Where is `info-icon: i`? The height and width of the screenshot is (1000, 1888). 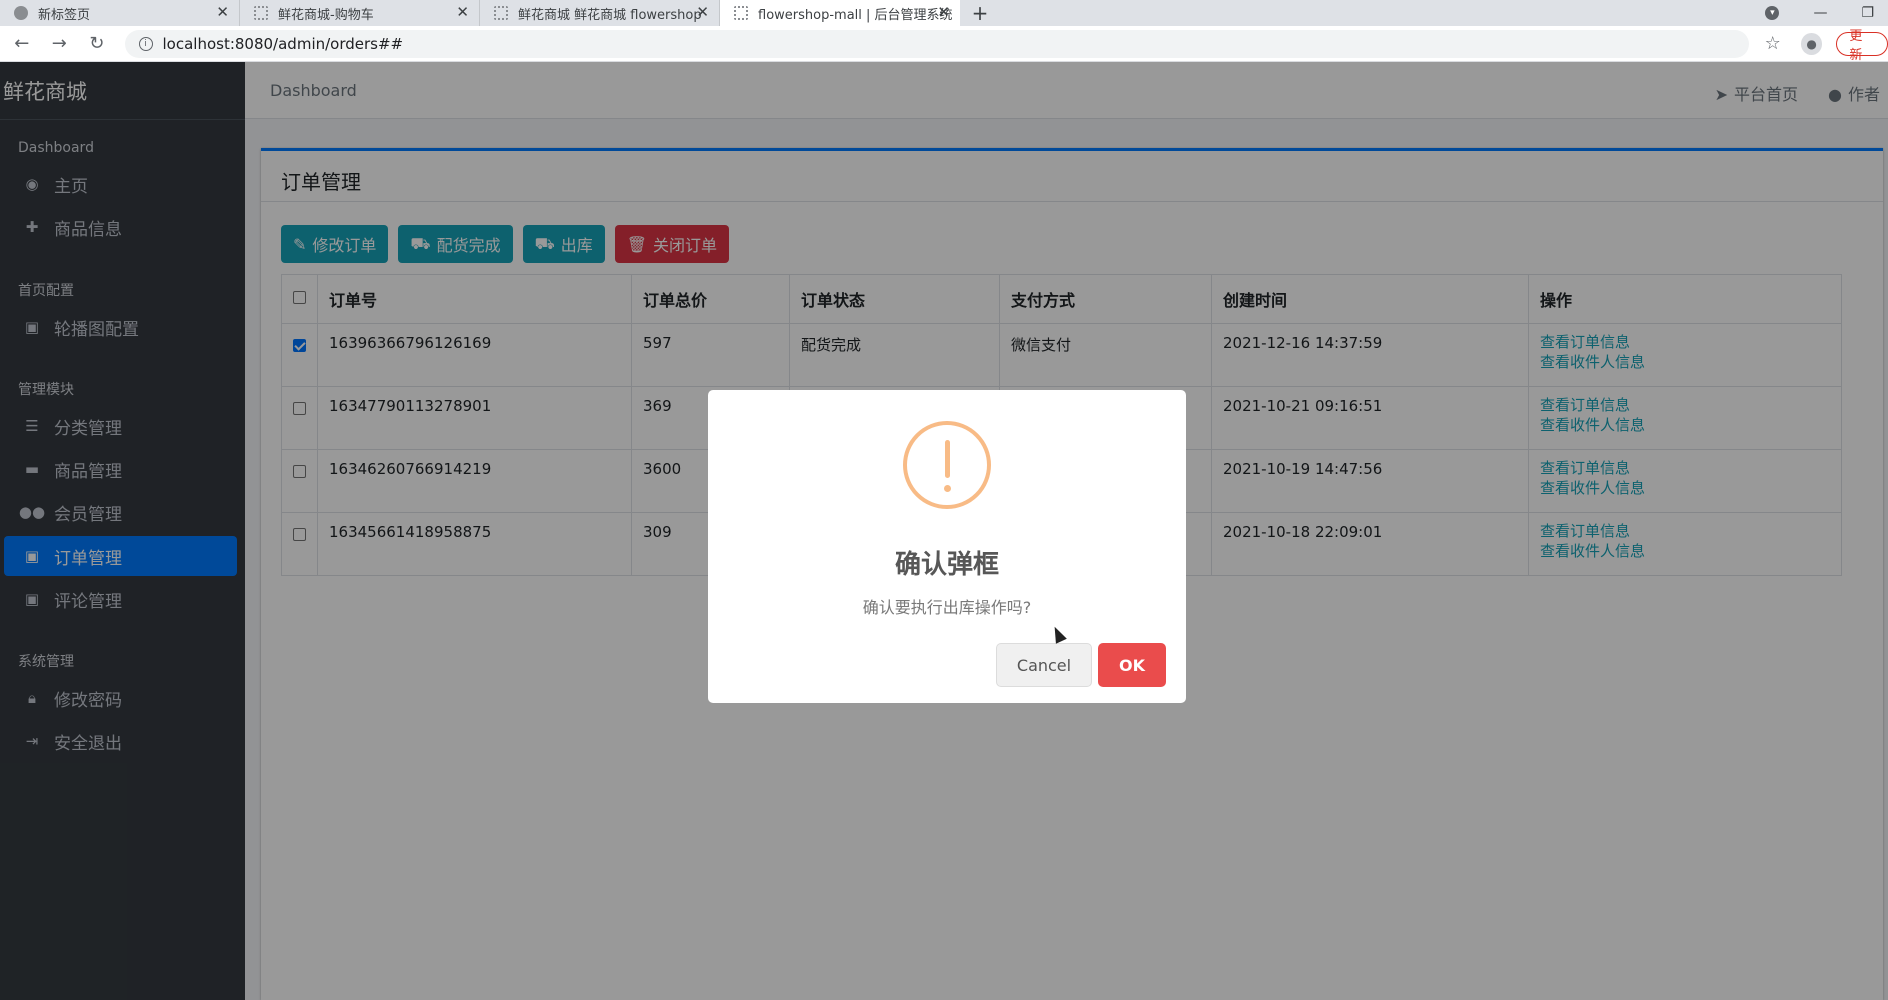
info-icon: i is located at coordinates (145, 43).